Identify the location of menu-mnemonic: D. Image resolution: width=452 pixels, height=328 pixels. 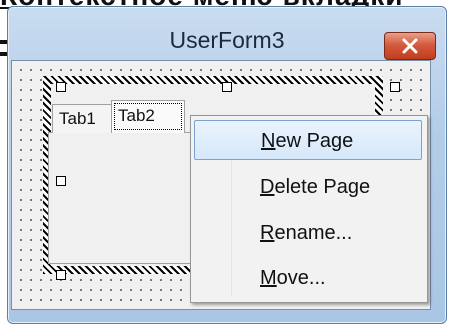
(267, 187).